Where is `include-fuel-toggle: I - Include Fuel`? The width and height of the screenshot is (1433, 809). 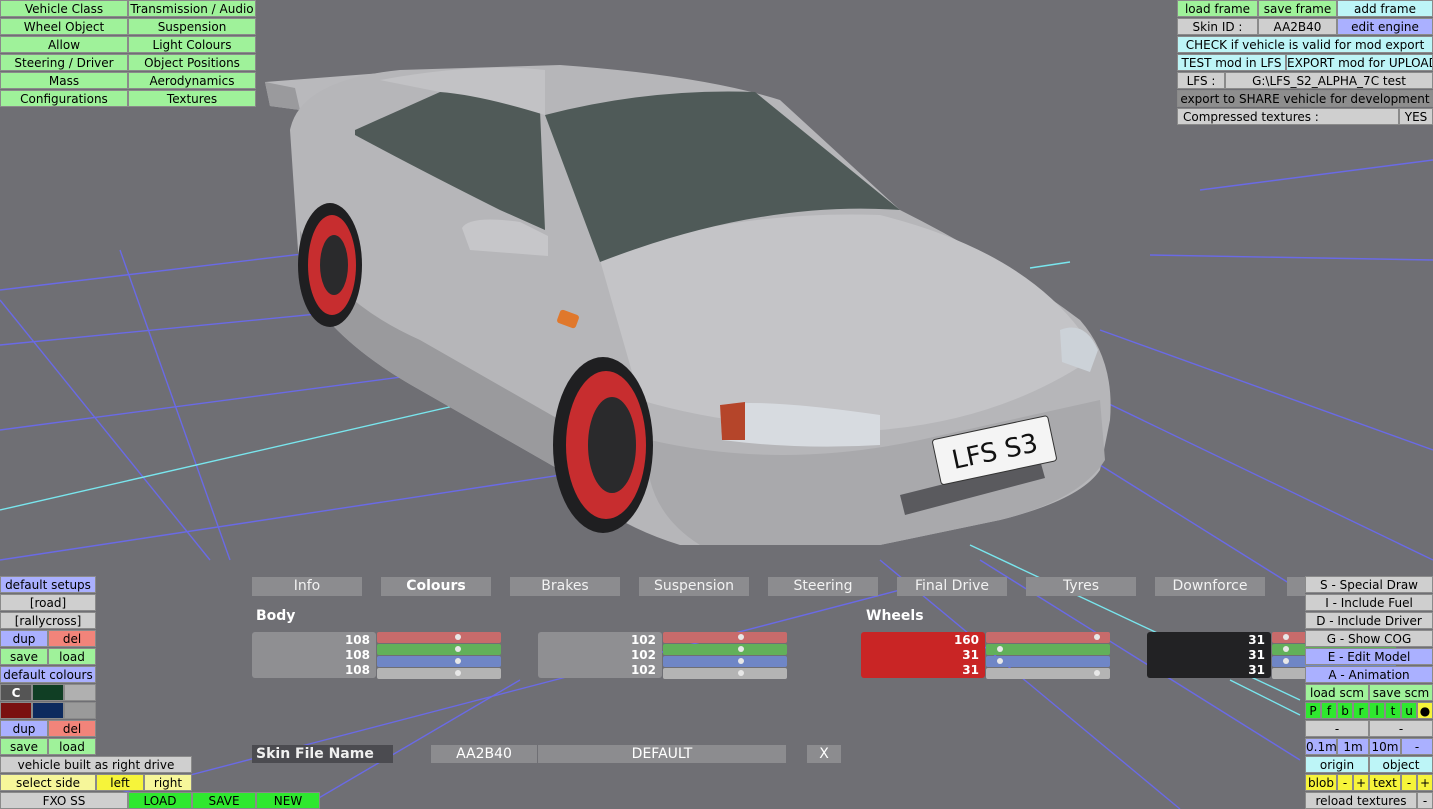
include-fuel-toggle: I - Include Fuel is located at coordinates (1369, 602).